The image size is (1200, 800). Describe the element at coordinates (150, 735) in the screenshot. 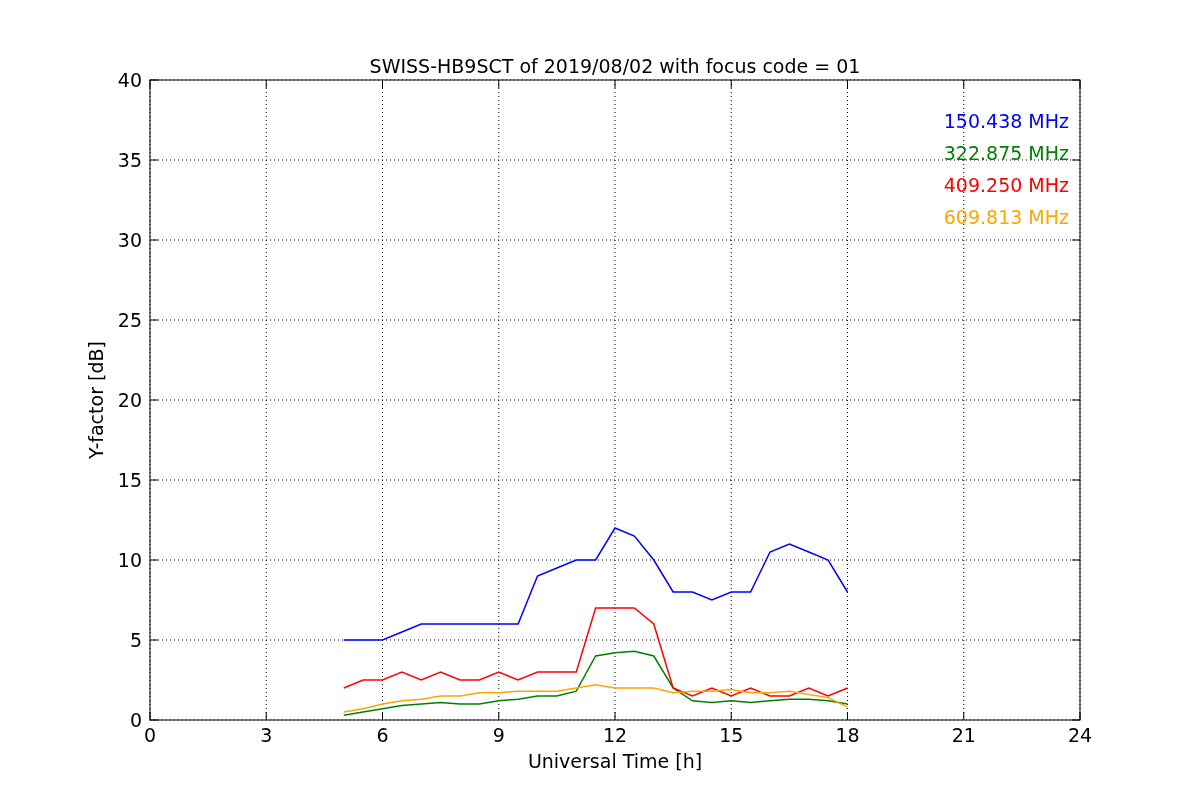

I see `x-tick-label: 0` at that location.